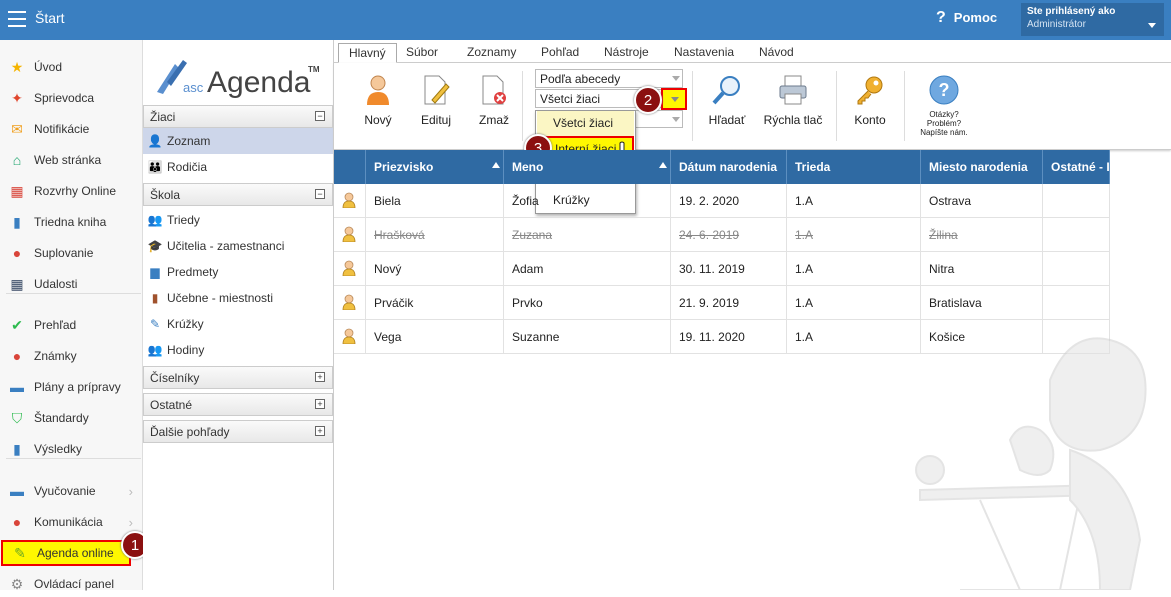  What do you see at coordinates (435, 201) in the screenshot?
I see `cell-priezvisko: Biela` at bounding box center [435, 201].